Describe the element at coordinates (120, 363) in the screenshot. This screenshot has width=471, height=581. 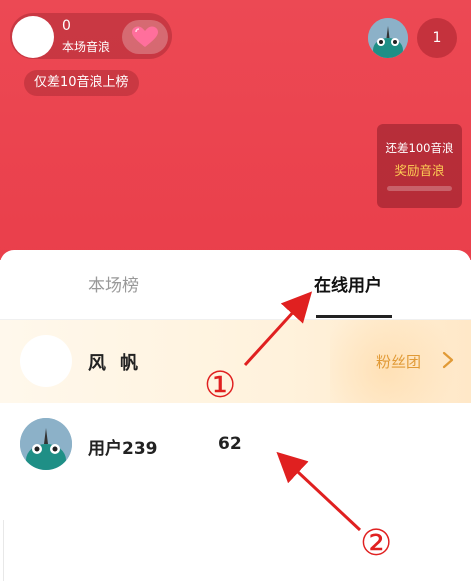
I see `fan-row-name: 风帆` at that location.